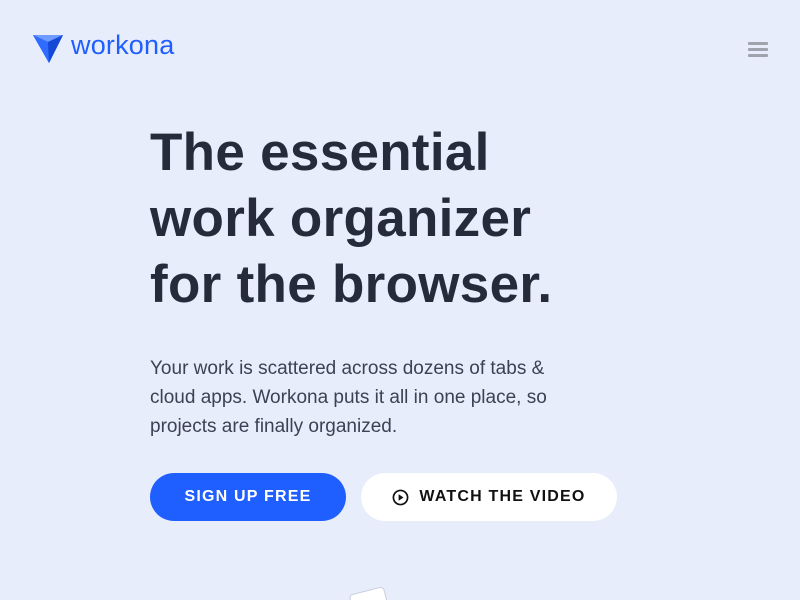 The image size is (800, 600). I want to click on hero-title-line: work organizer, so click(341, 218).